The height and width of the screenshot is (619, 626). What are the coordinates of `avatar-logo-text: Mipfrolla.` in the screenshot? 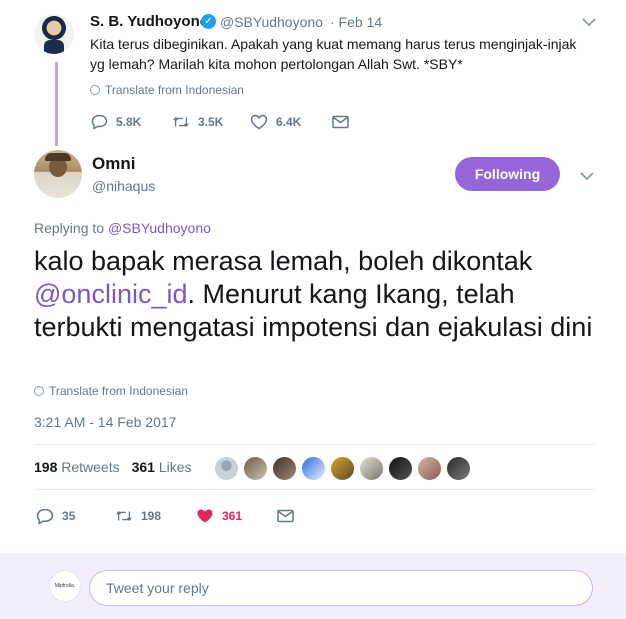 It's located at (65, 586).